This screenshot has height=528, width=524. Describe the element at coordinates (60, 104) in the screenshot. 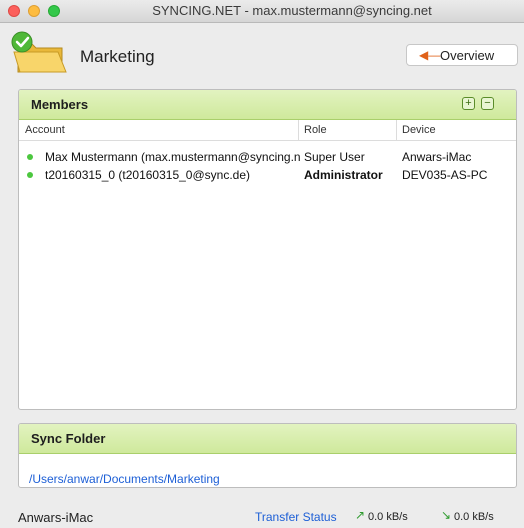

I see `members-title: Members` at that location.